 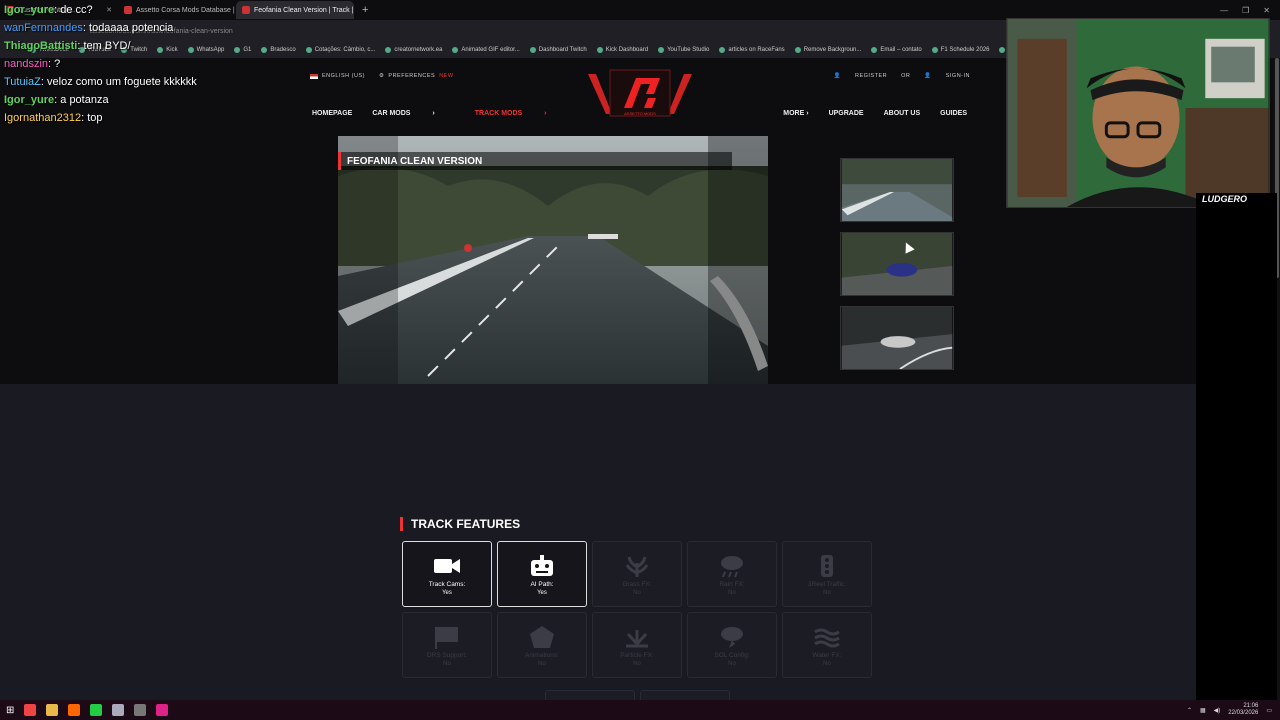 I want to click on more-features-row, so click(x=637, y=695).